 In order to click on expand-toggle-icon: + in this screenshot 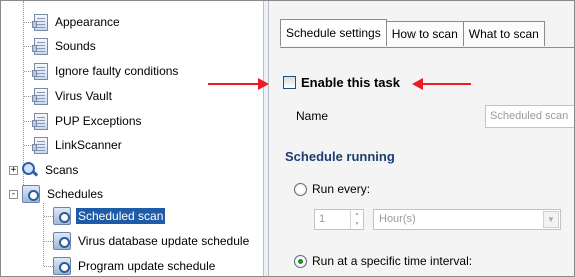, I will do `click(13, 170)`.